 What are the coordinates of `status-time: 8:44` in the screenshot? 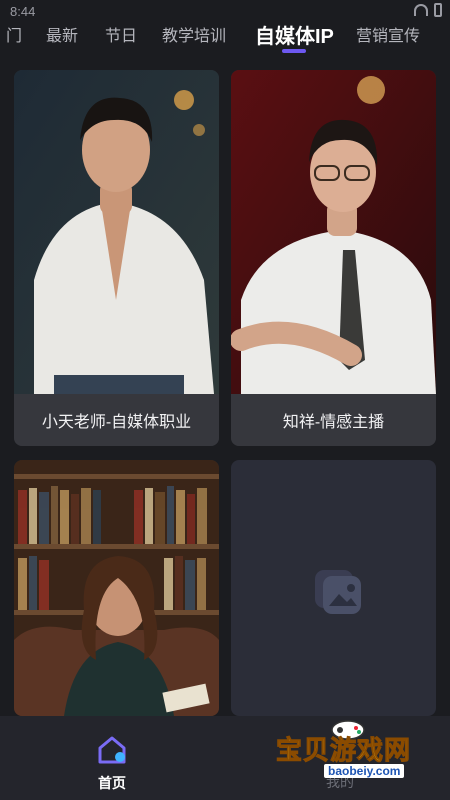 It's located at (23, 11).